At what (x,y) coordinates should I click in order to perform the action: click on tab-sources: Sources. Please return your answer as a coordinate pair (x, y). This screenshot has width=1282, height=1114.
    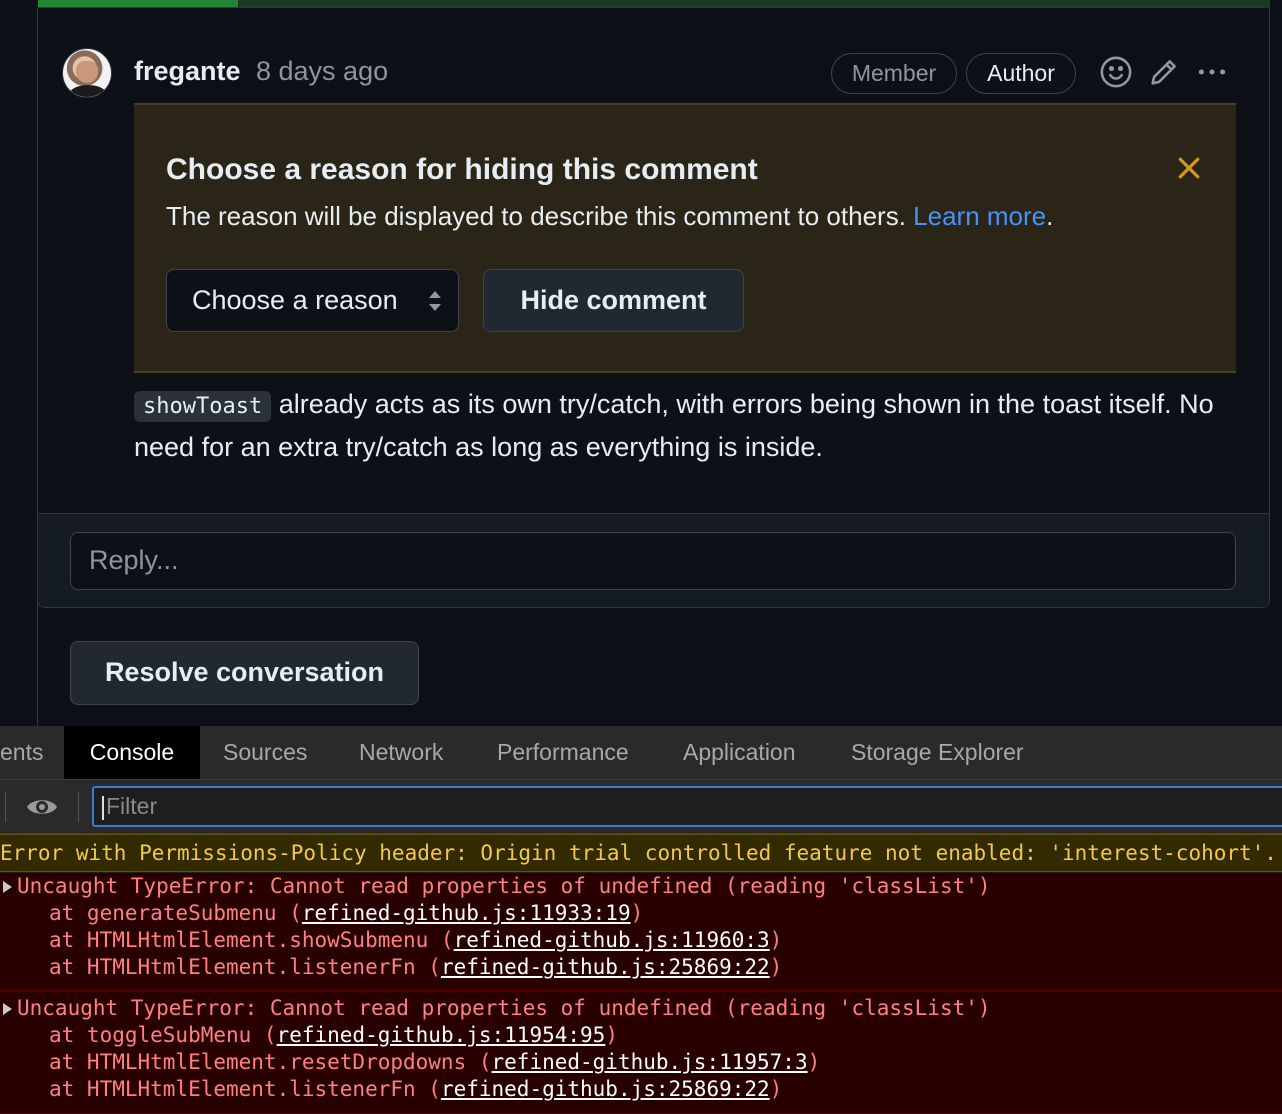
    Looking at the image, I should click on (265, 752).